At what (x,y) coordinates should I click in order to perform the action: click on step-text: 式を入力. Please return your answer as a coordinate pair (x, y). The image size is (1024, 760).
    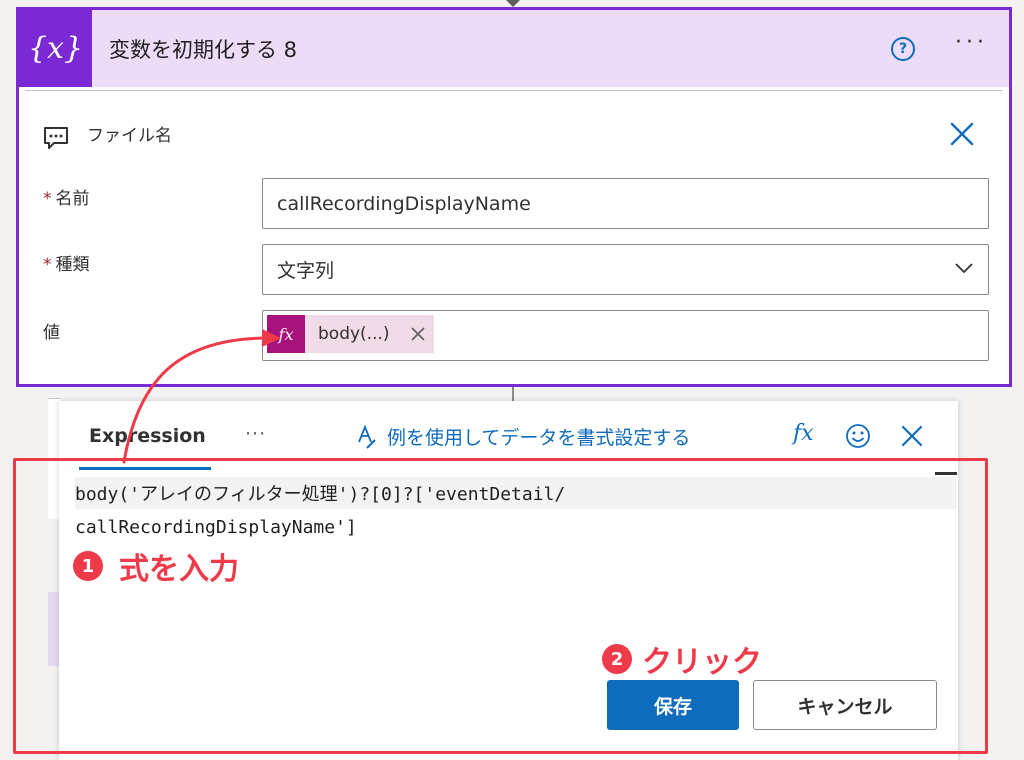
    Looking at the image, I should click on (179, 569).